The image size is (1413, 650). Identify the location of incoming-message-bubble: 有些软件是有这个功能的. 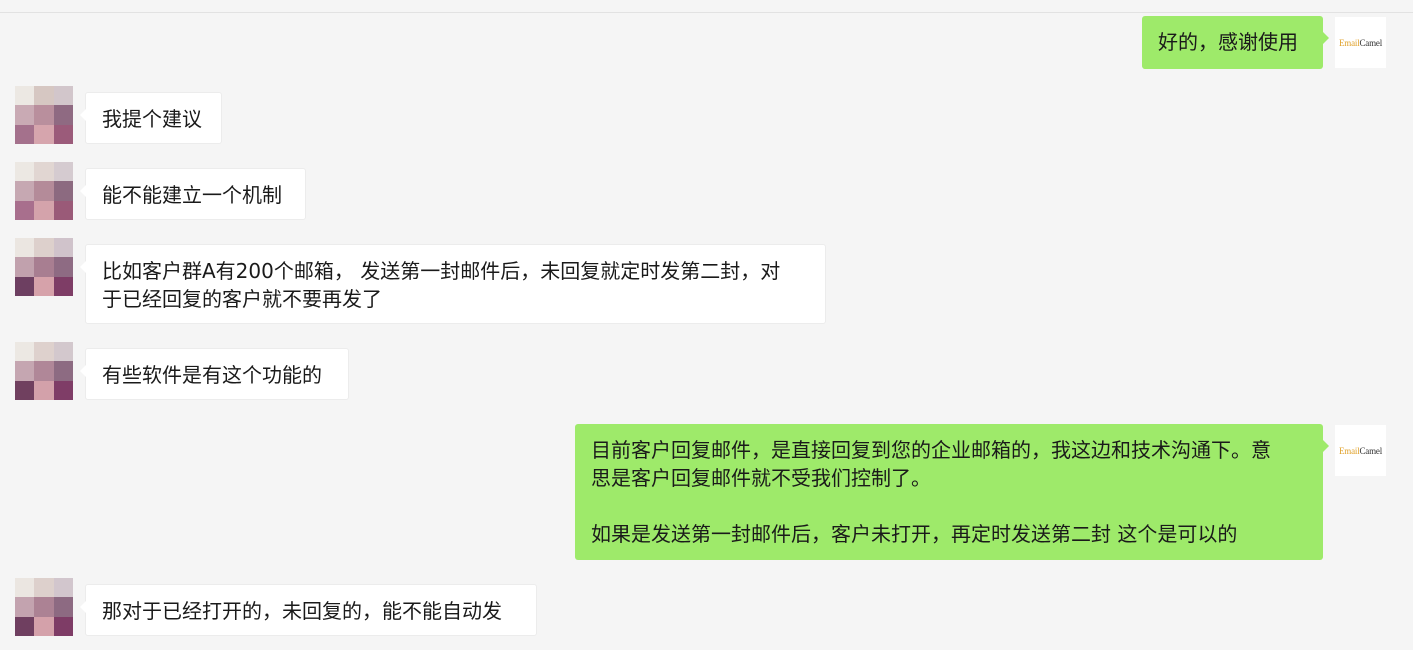
(214, 374).